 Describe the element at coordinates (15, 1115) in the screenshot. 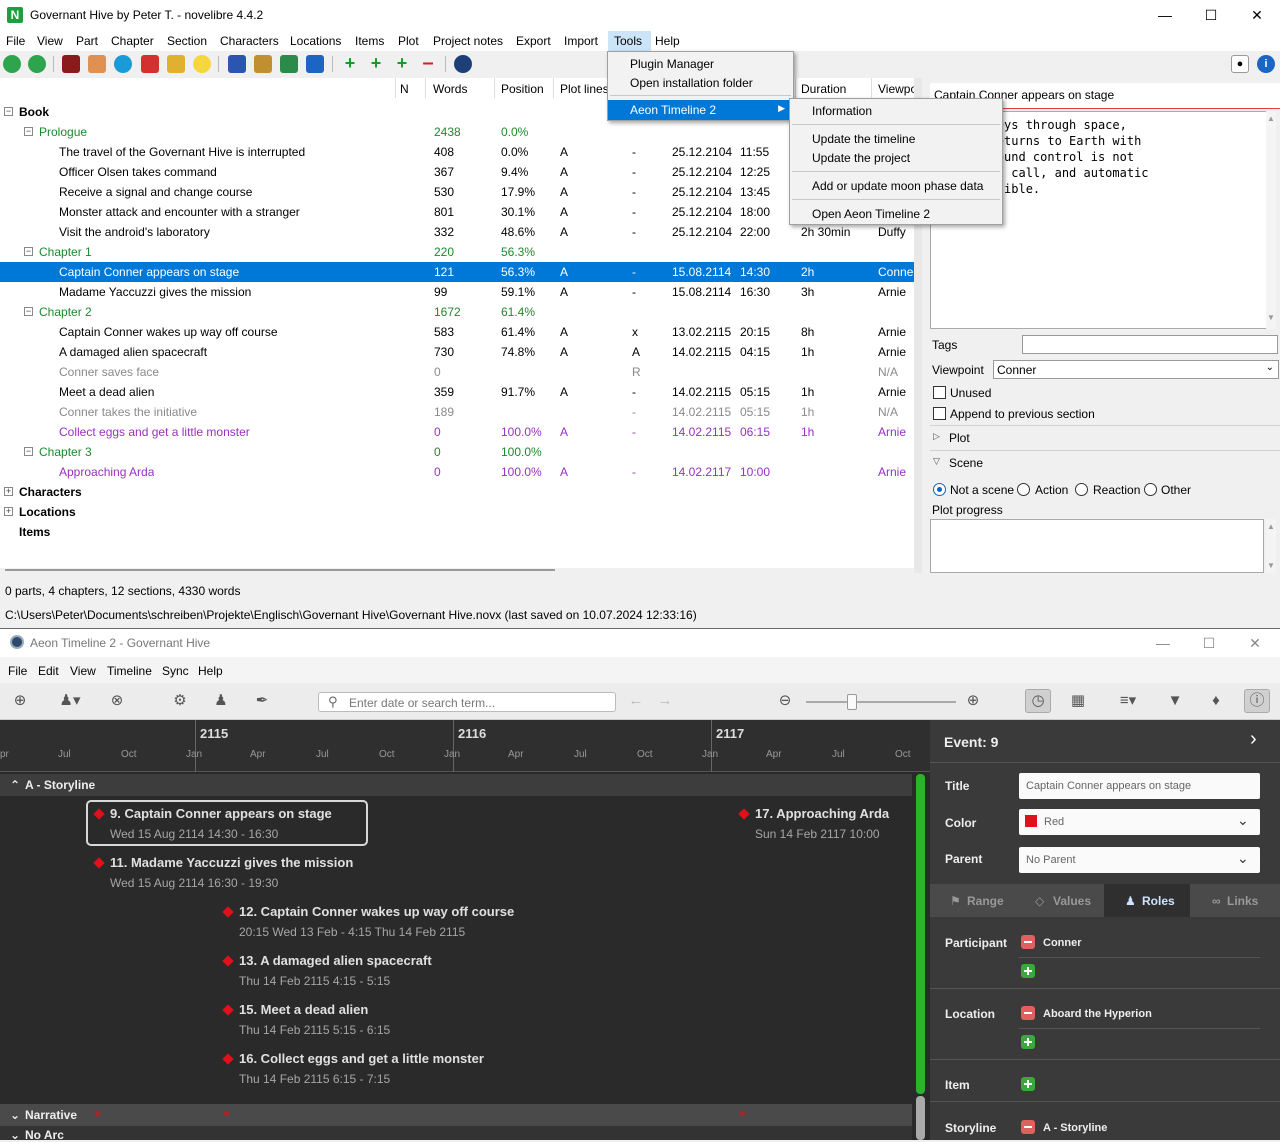

I see `chevron-down-icon: ⌄` at that location.